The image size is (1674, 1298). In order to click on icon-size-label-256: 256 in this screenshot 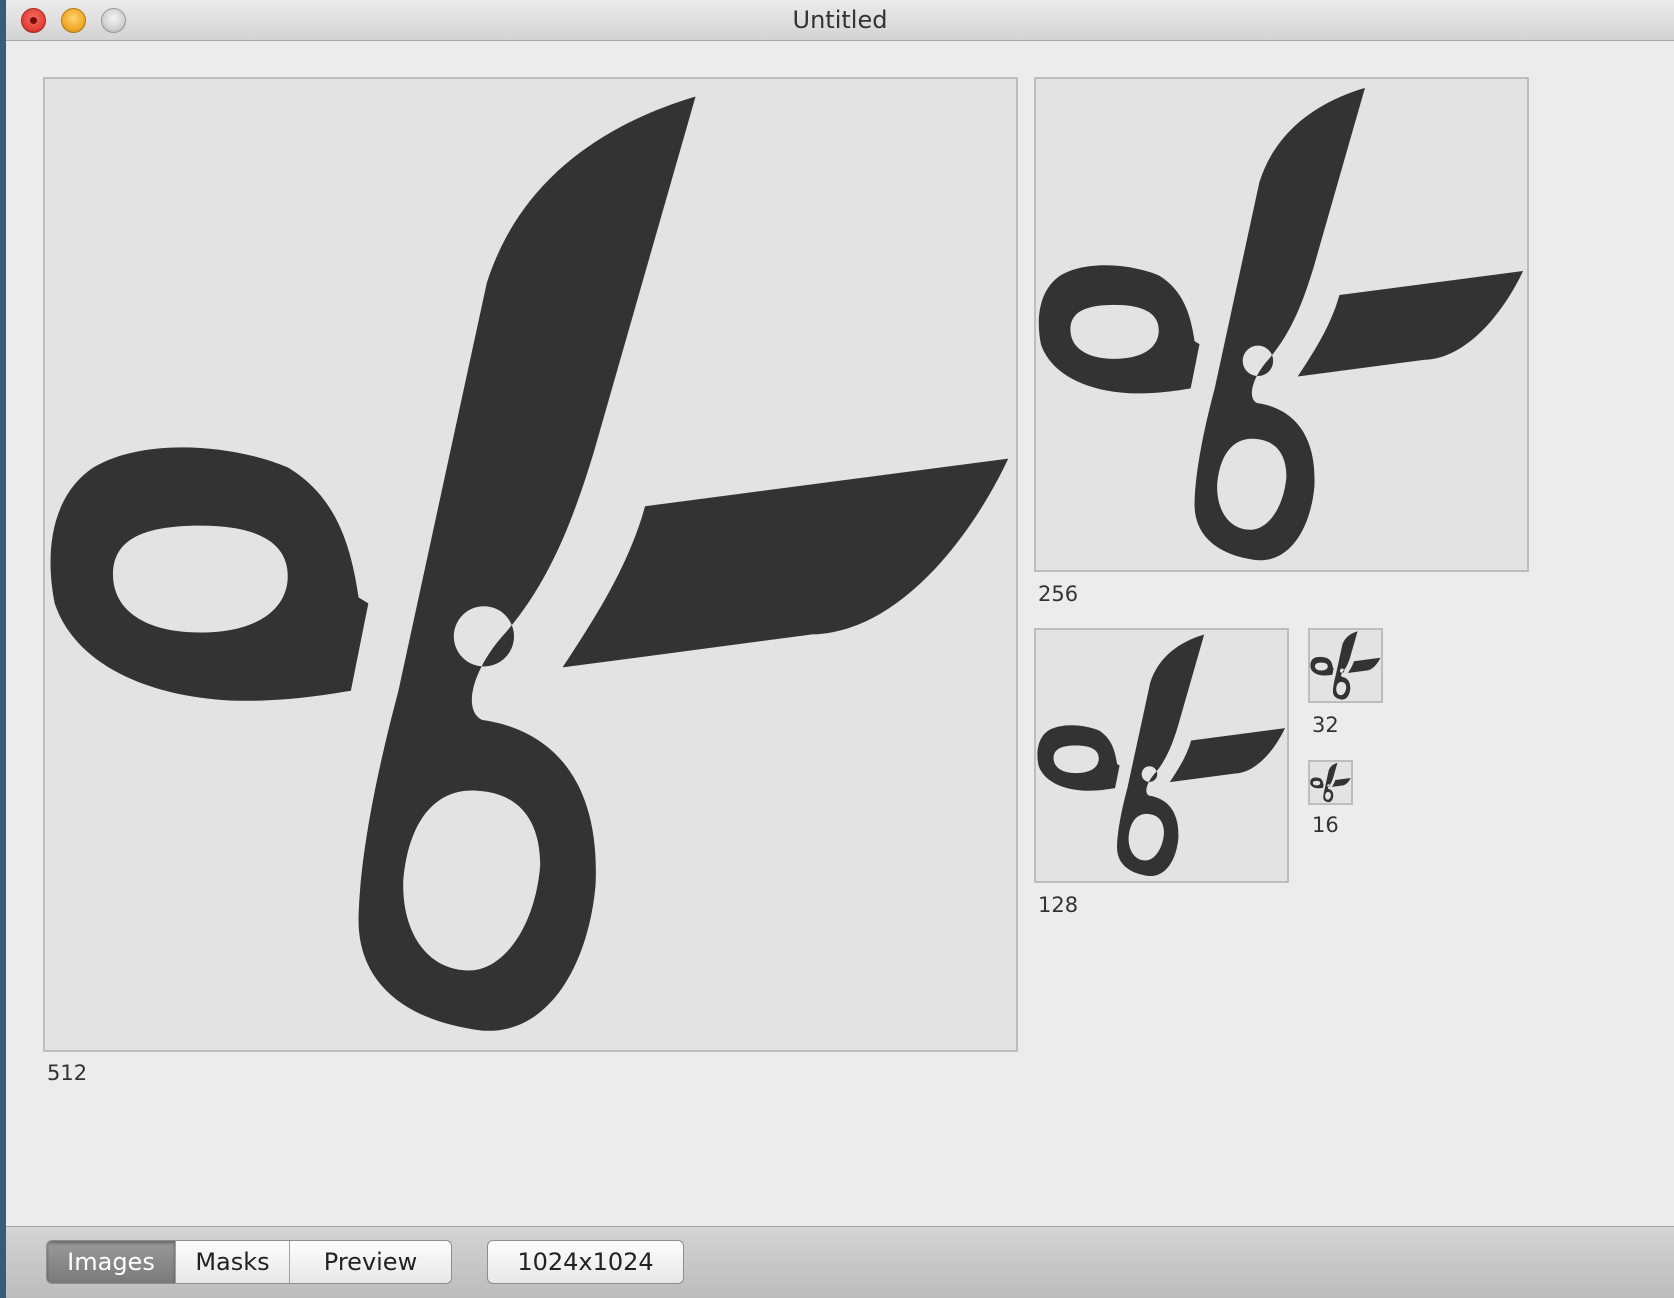, I will do `click(1058, 594)`.